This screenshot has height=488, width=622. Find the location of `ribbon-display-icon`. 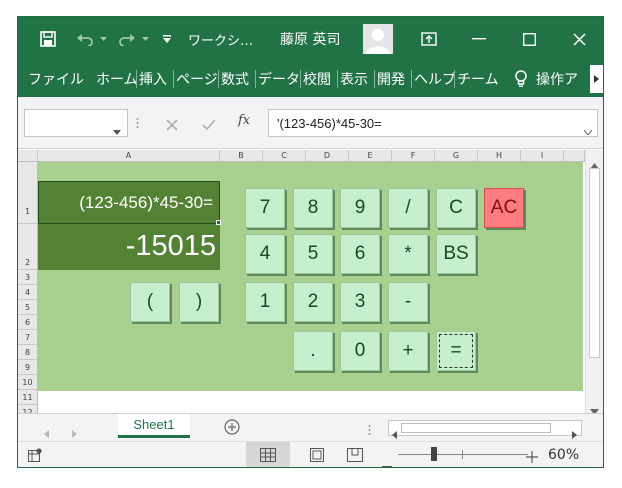

ribbon-display-icon is located at coordinates (429, 39).